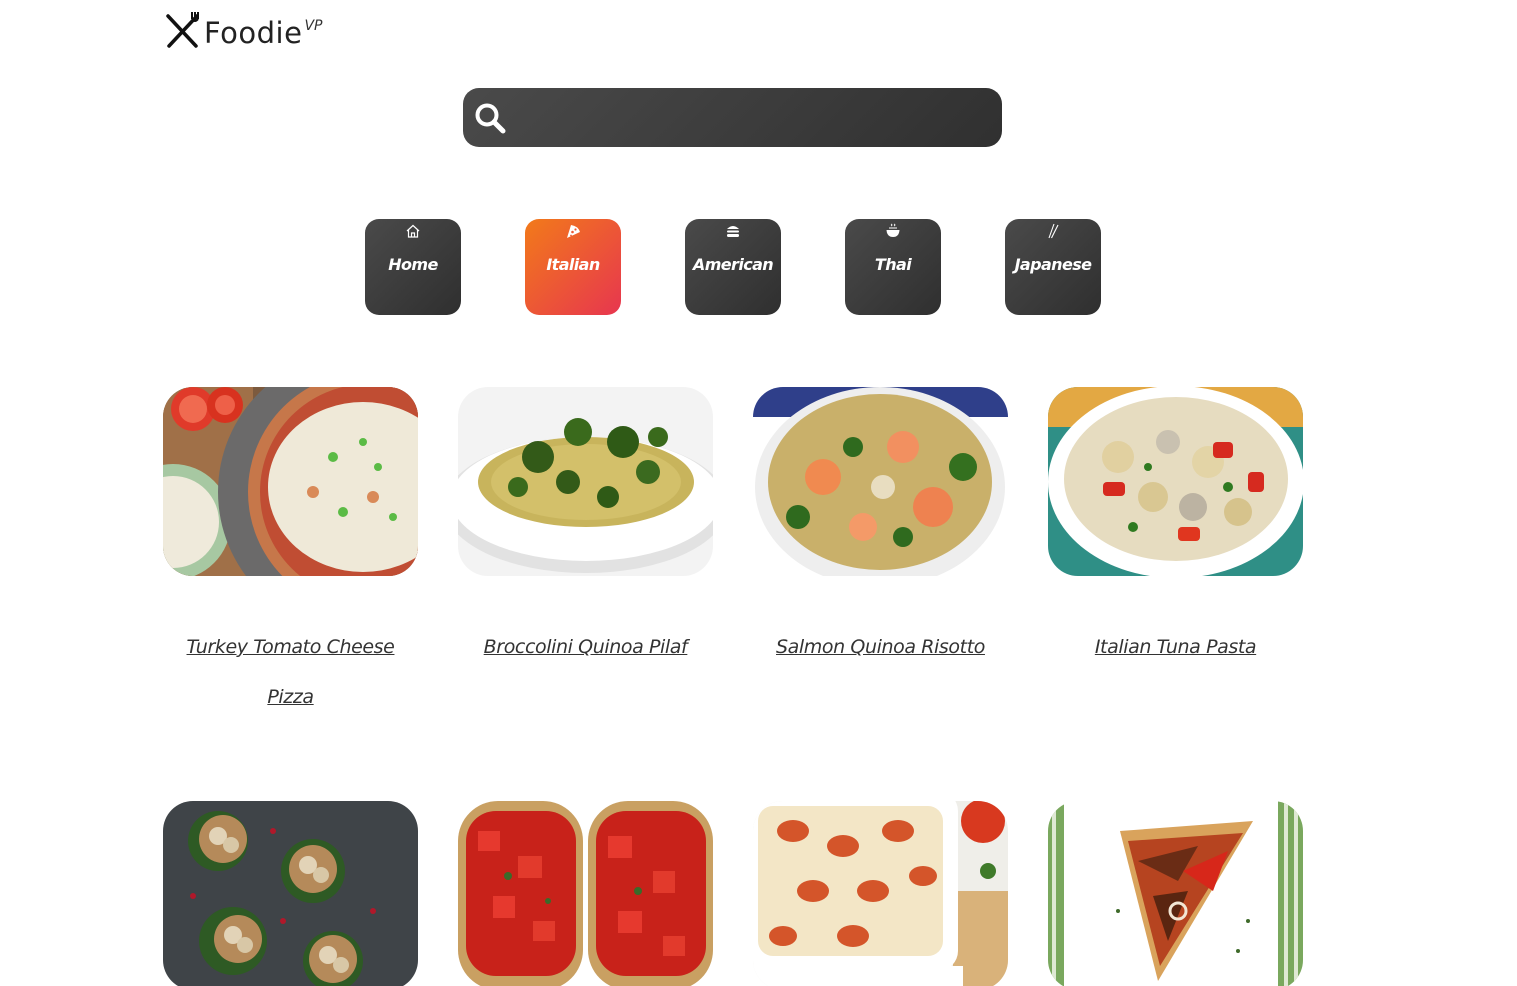 The image size is (1517, 986). Describe the element at coordinates (893, 264) in the screenshot. I see `category-label: Thai` at that location.